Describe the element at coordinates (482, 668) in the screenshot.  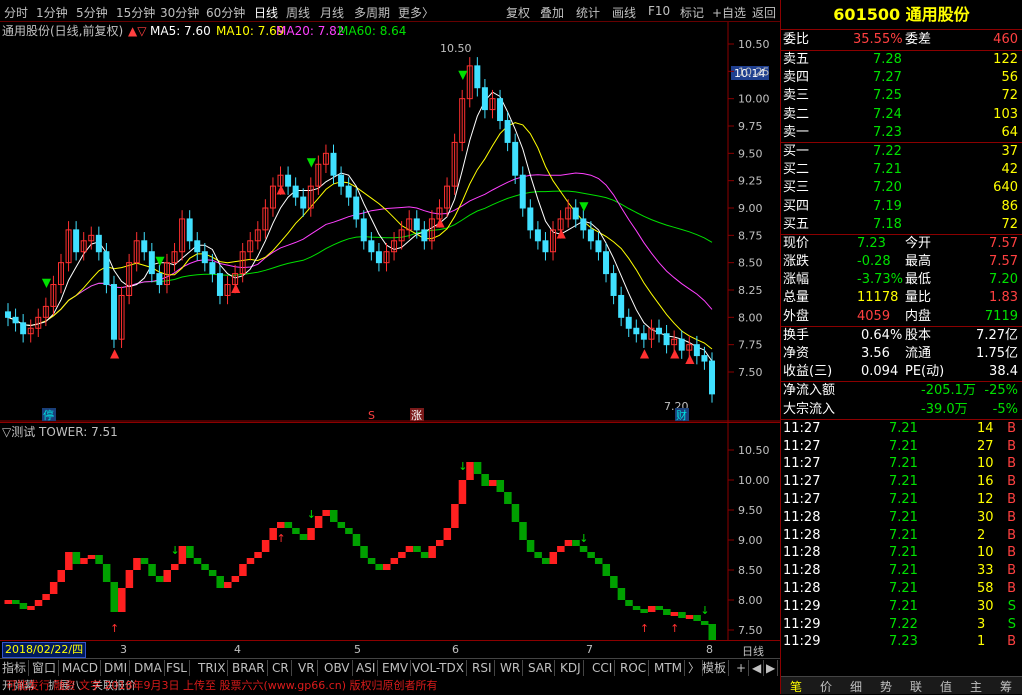
I see `tab-rsi: RSI` at that location.